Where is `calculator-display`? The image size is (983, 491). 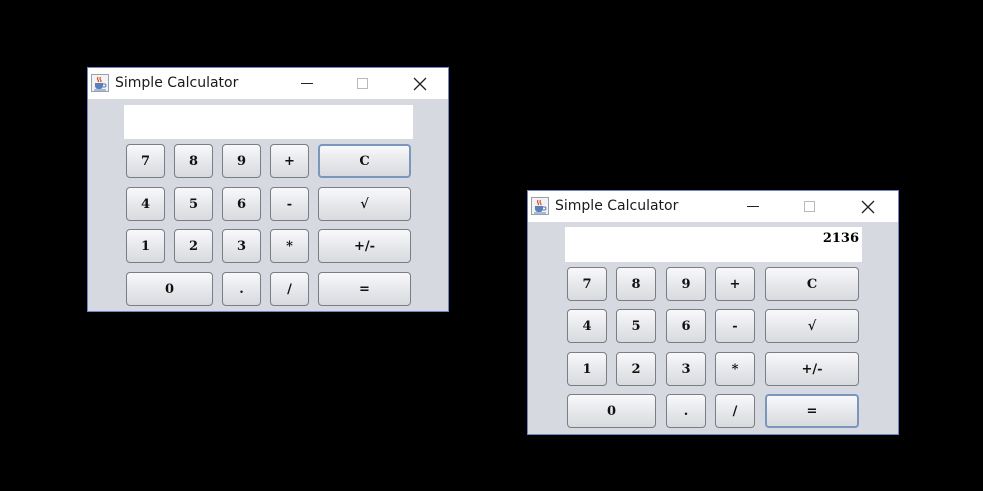
calculator-display is located at coordinates (268, 122).